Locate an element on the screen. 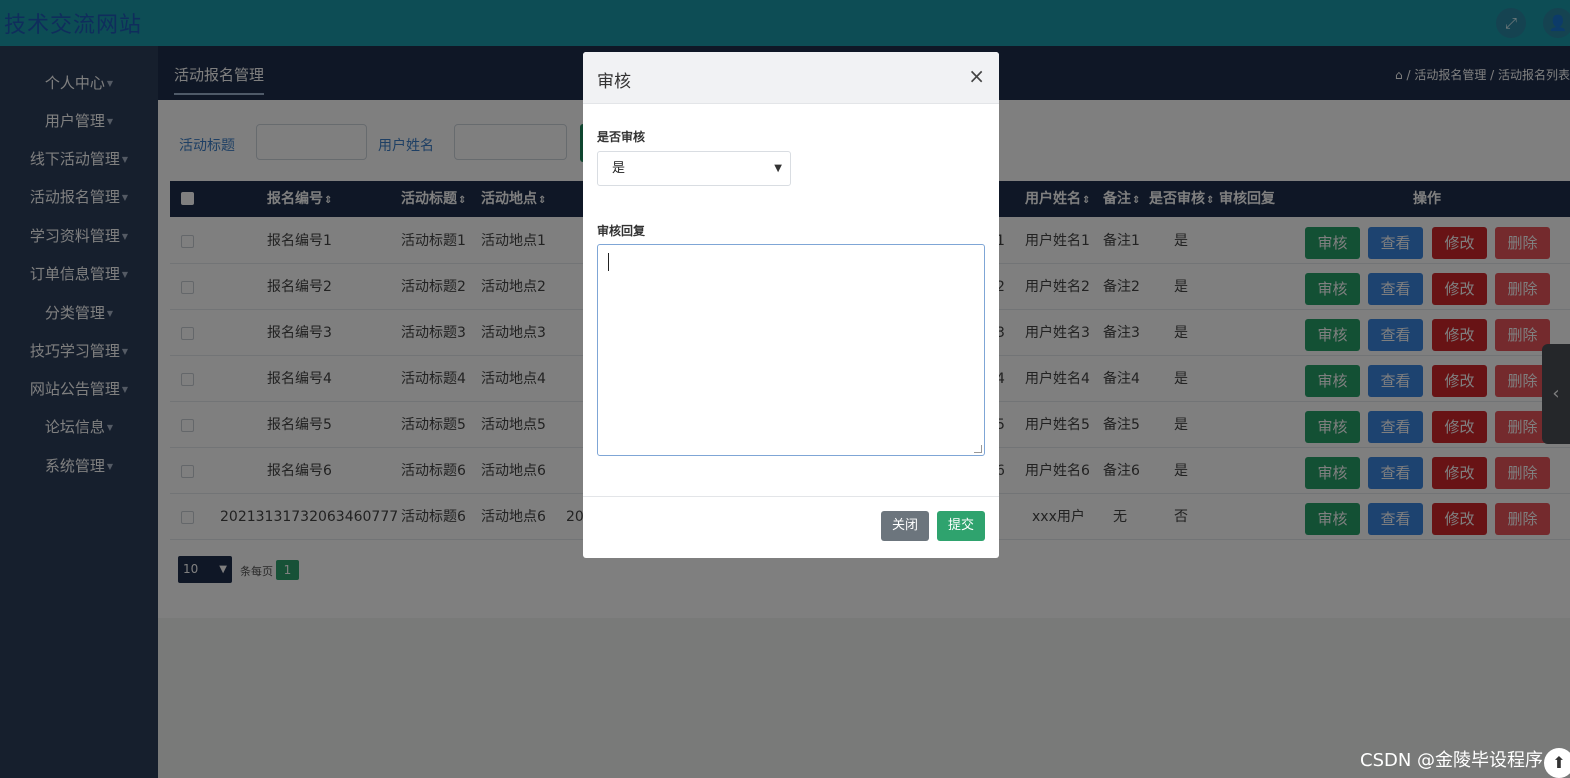 Image resolution: width=1570 pixels, height=778 pixels. submit-button: 提交 is located at coordinates (961, 526).